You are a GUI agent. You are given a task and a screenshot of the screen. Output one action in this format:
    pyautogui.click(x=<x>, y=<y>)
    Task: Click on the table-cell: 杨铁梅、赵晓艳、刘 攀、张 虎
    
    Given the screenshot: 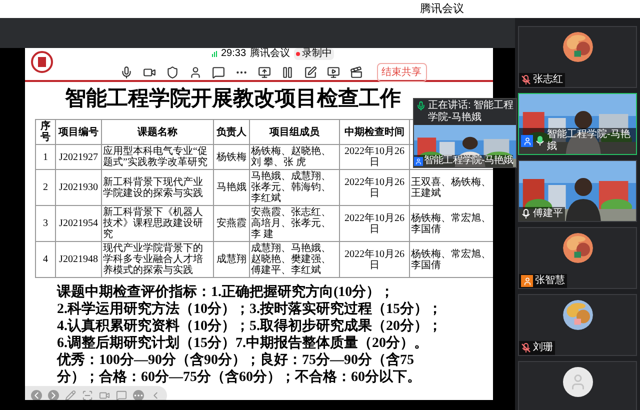 What is the action you would take?
    pyautogui.click(x=295, y=157)
    